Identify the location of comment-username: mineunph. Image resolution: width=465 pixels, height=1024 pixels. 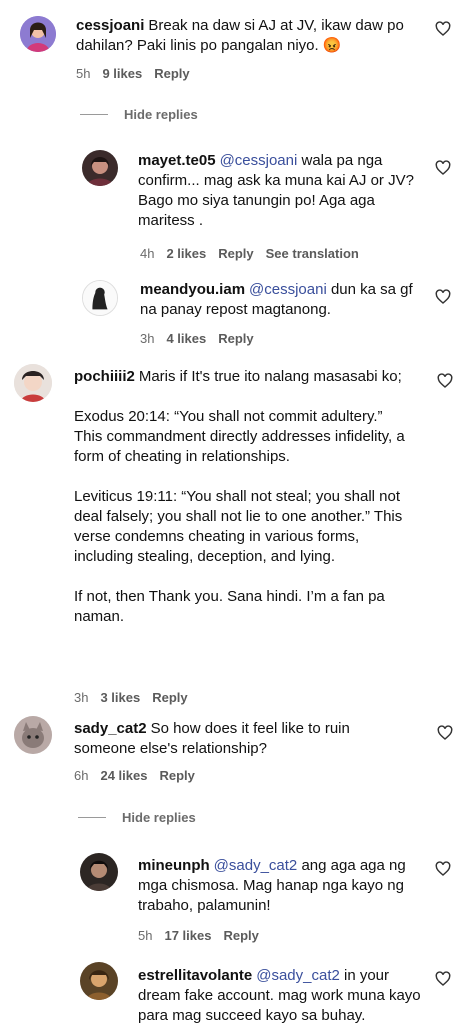
(174, 865).